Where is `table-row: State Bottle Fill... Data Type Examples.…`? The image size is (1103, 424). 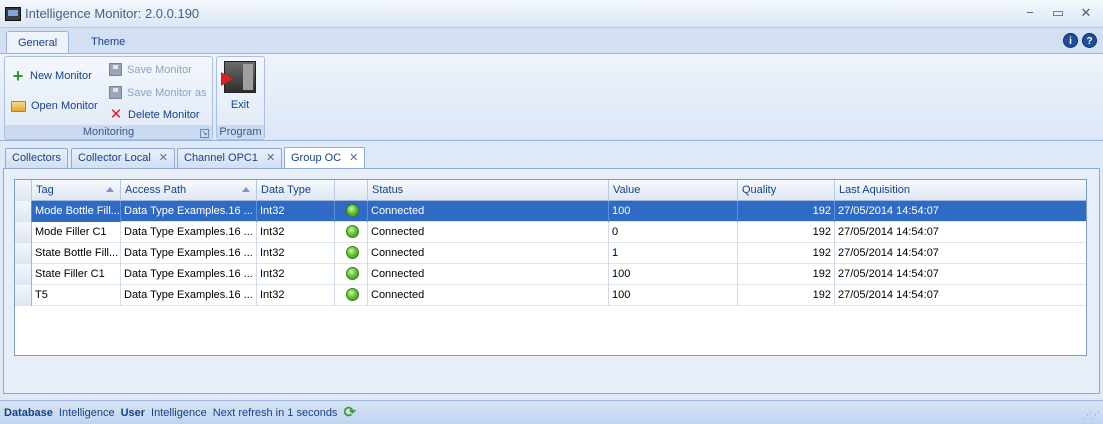 table-row: State Bottle Fill... Data Type Examples.… is located at coordinates (550, 253).